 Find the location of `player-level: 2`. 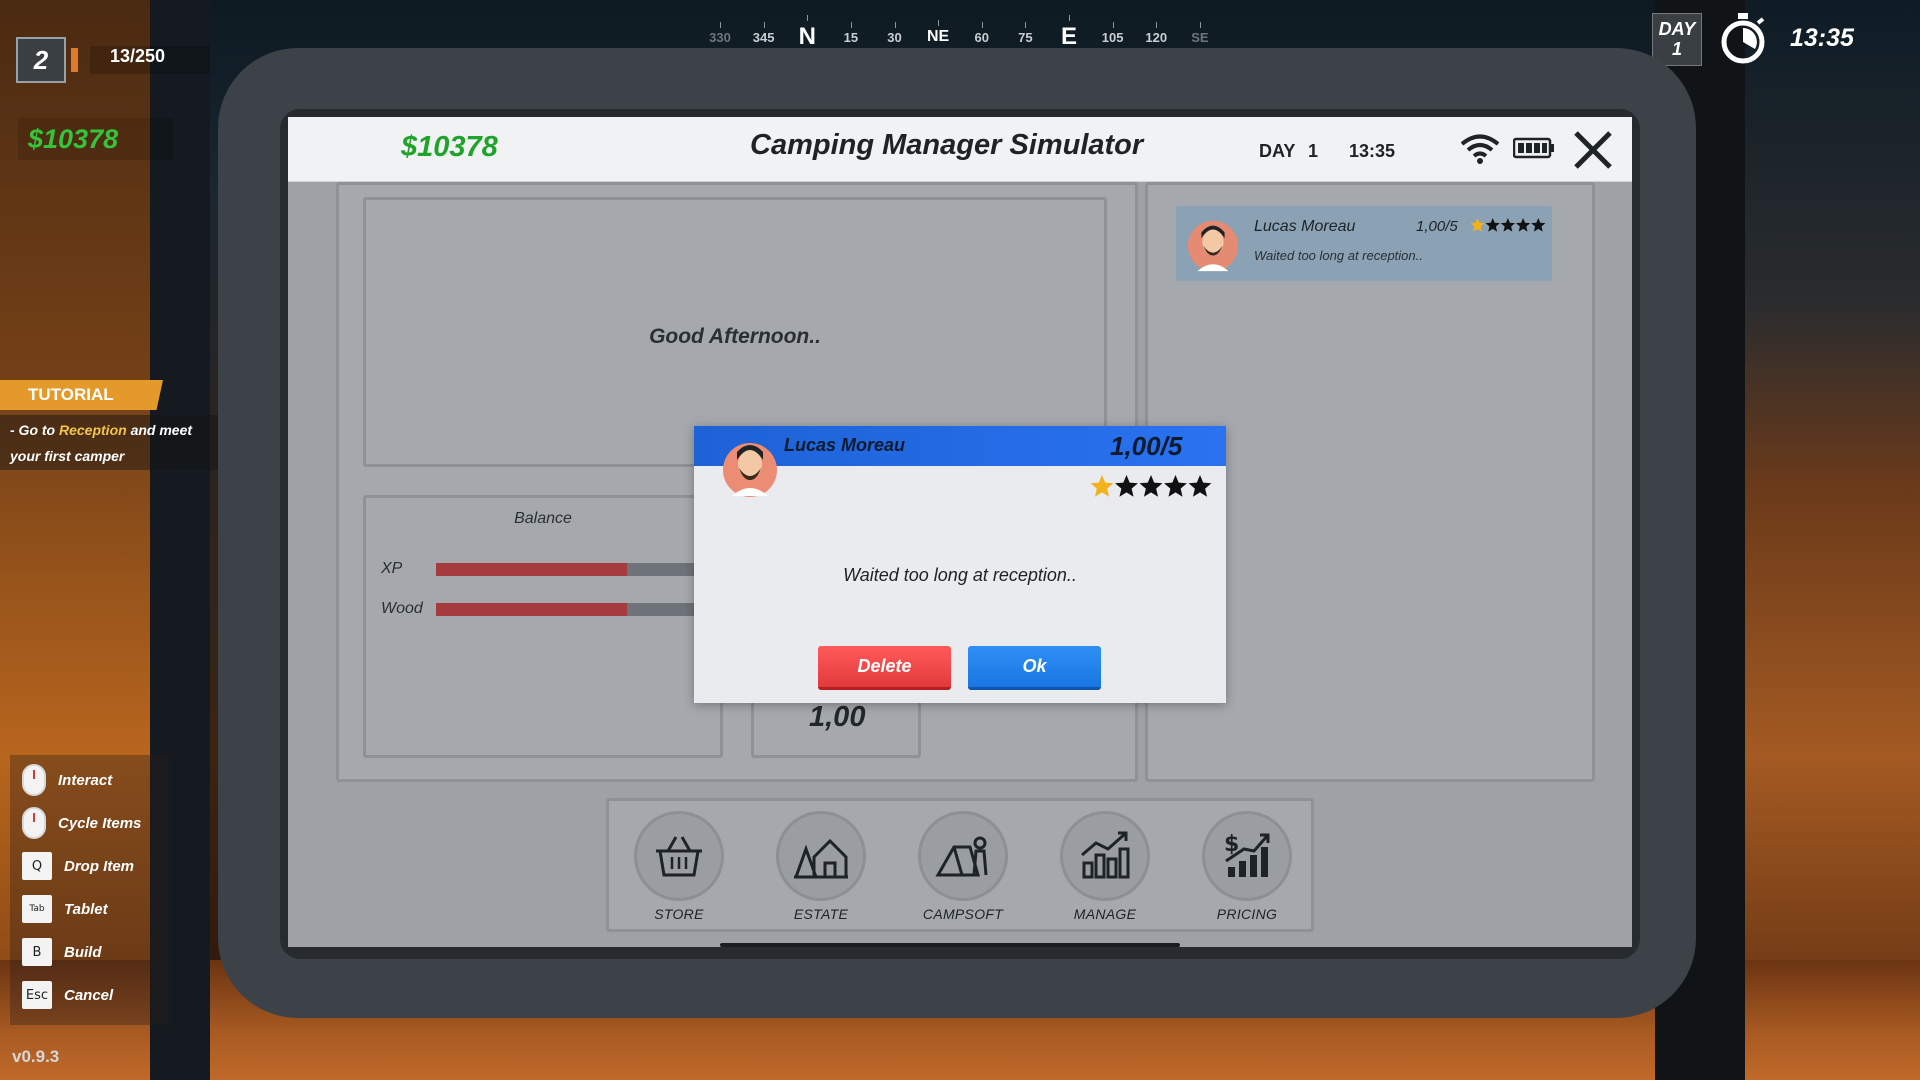

player-level: 2 is located at coordinates (41, 60).